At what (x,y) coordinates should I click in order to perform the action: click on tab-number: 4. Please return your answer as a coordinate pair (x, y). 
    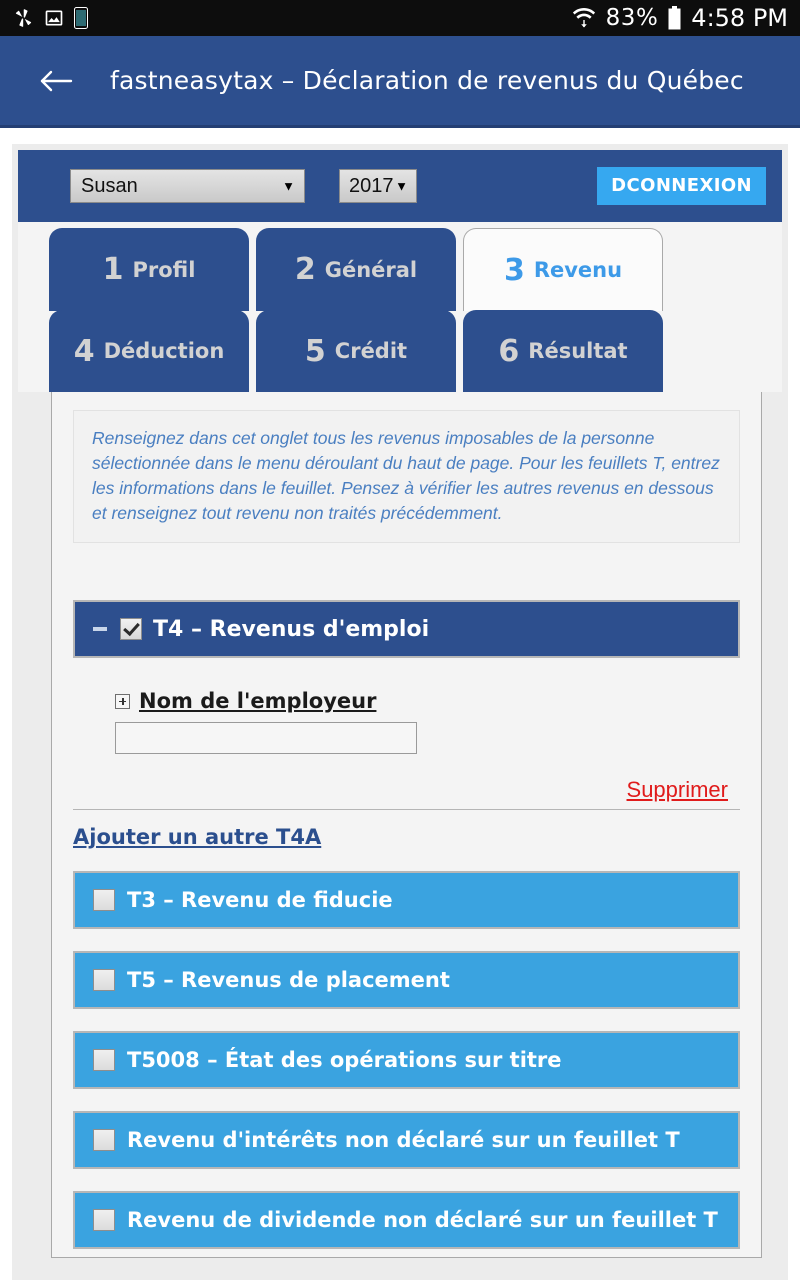
    Looking at the image, I should click on (84, 351).